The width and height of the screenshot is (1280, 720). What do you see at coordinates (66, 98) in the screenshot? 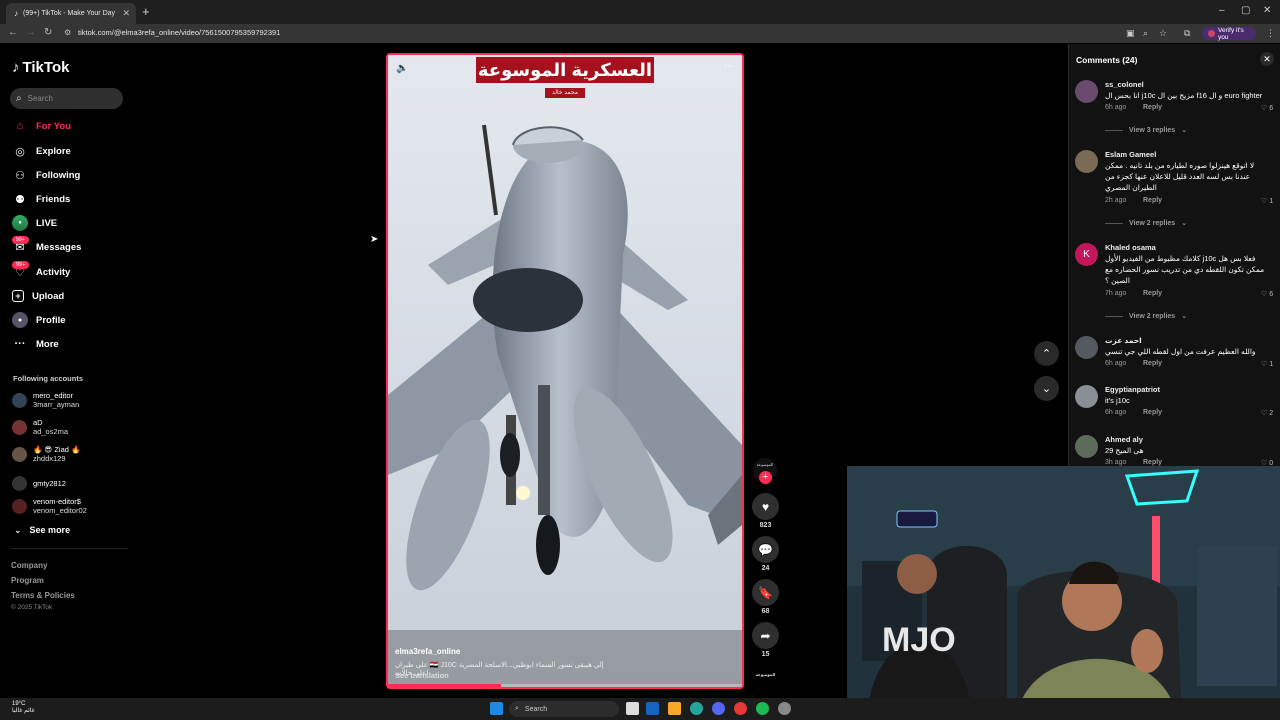
I see `search-input: ⌕ Search` at bounding box center [66, 98].